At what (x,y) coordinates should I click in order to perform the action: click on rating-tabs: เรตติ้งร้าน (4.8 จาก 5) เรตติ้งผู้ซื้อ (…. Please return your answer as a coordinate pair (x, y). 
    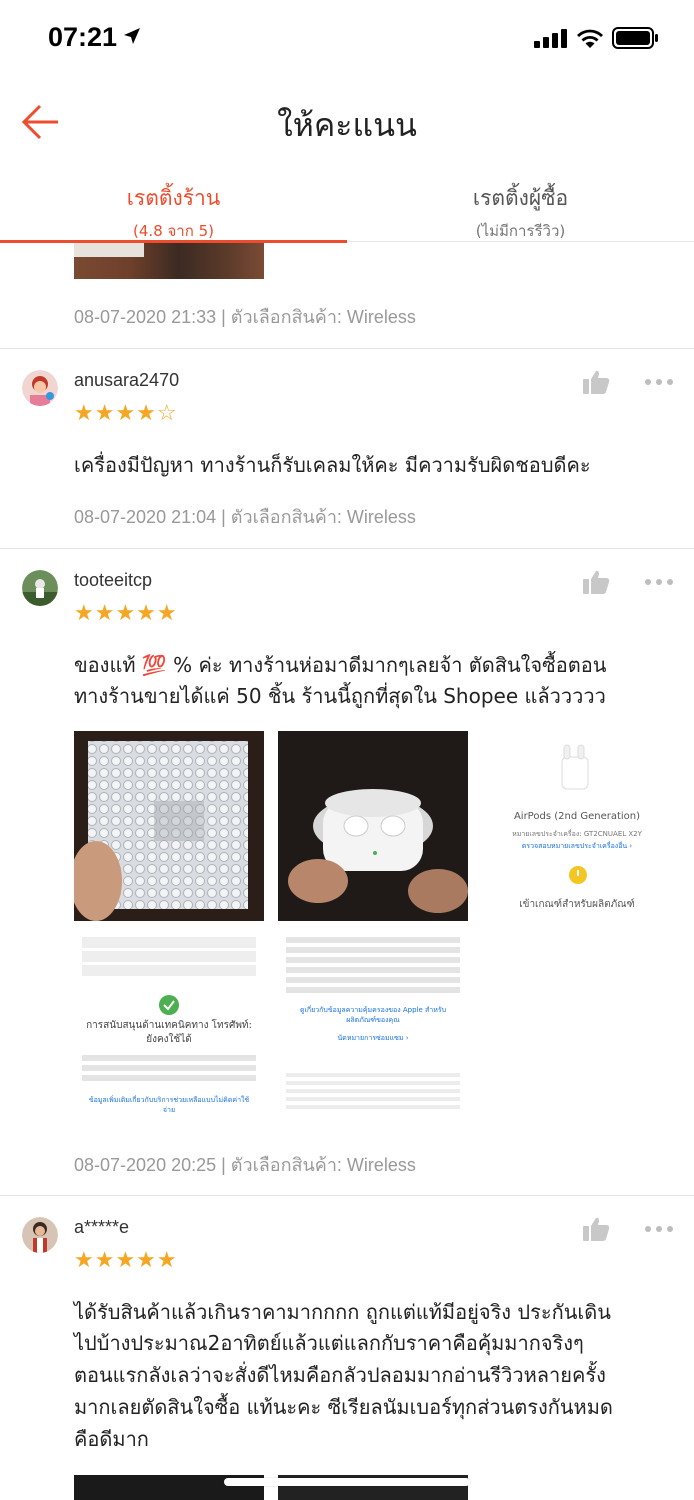
    Looking at the image, I should click on (347, 206).